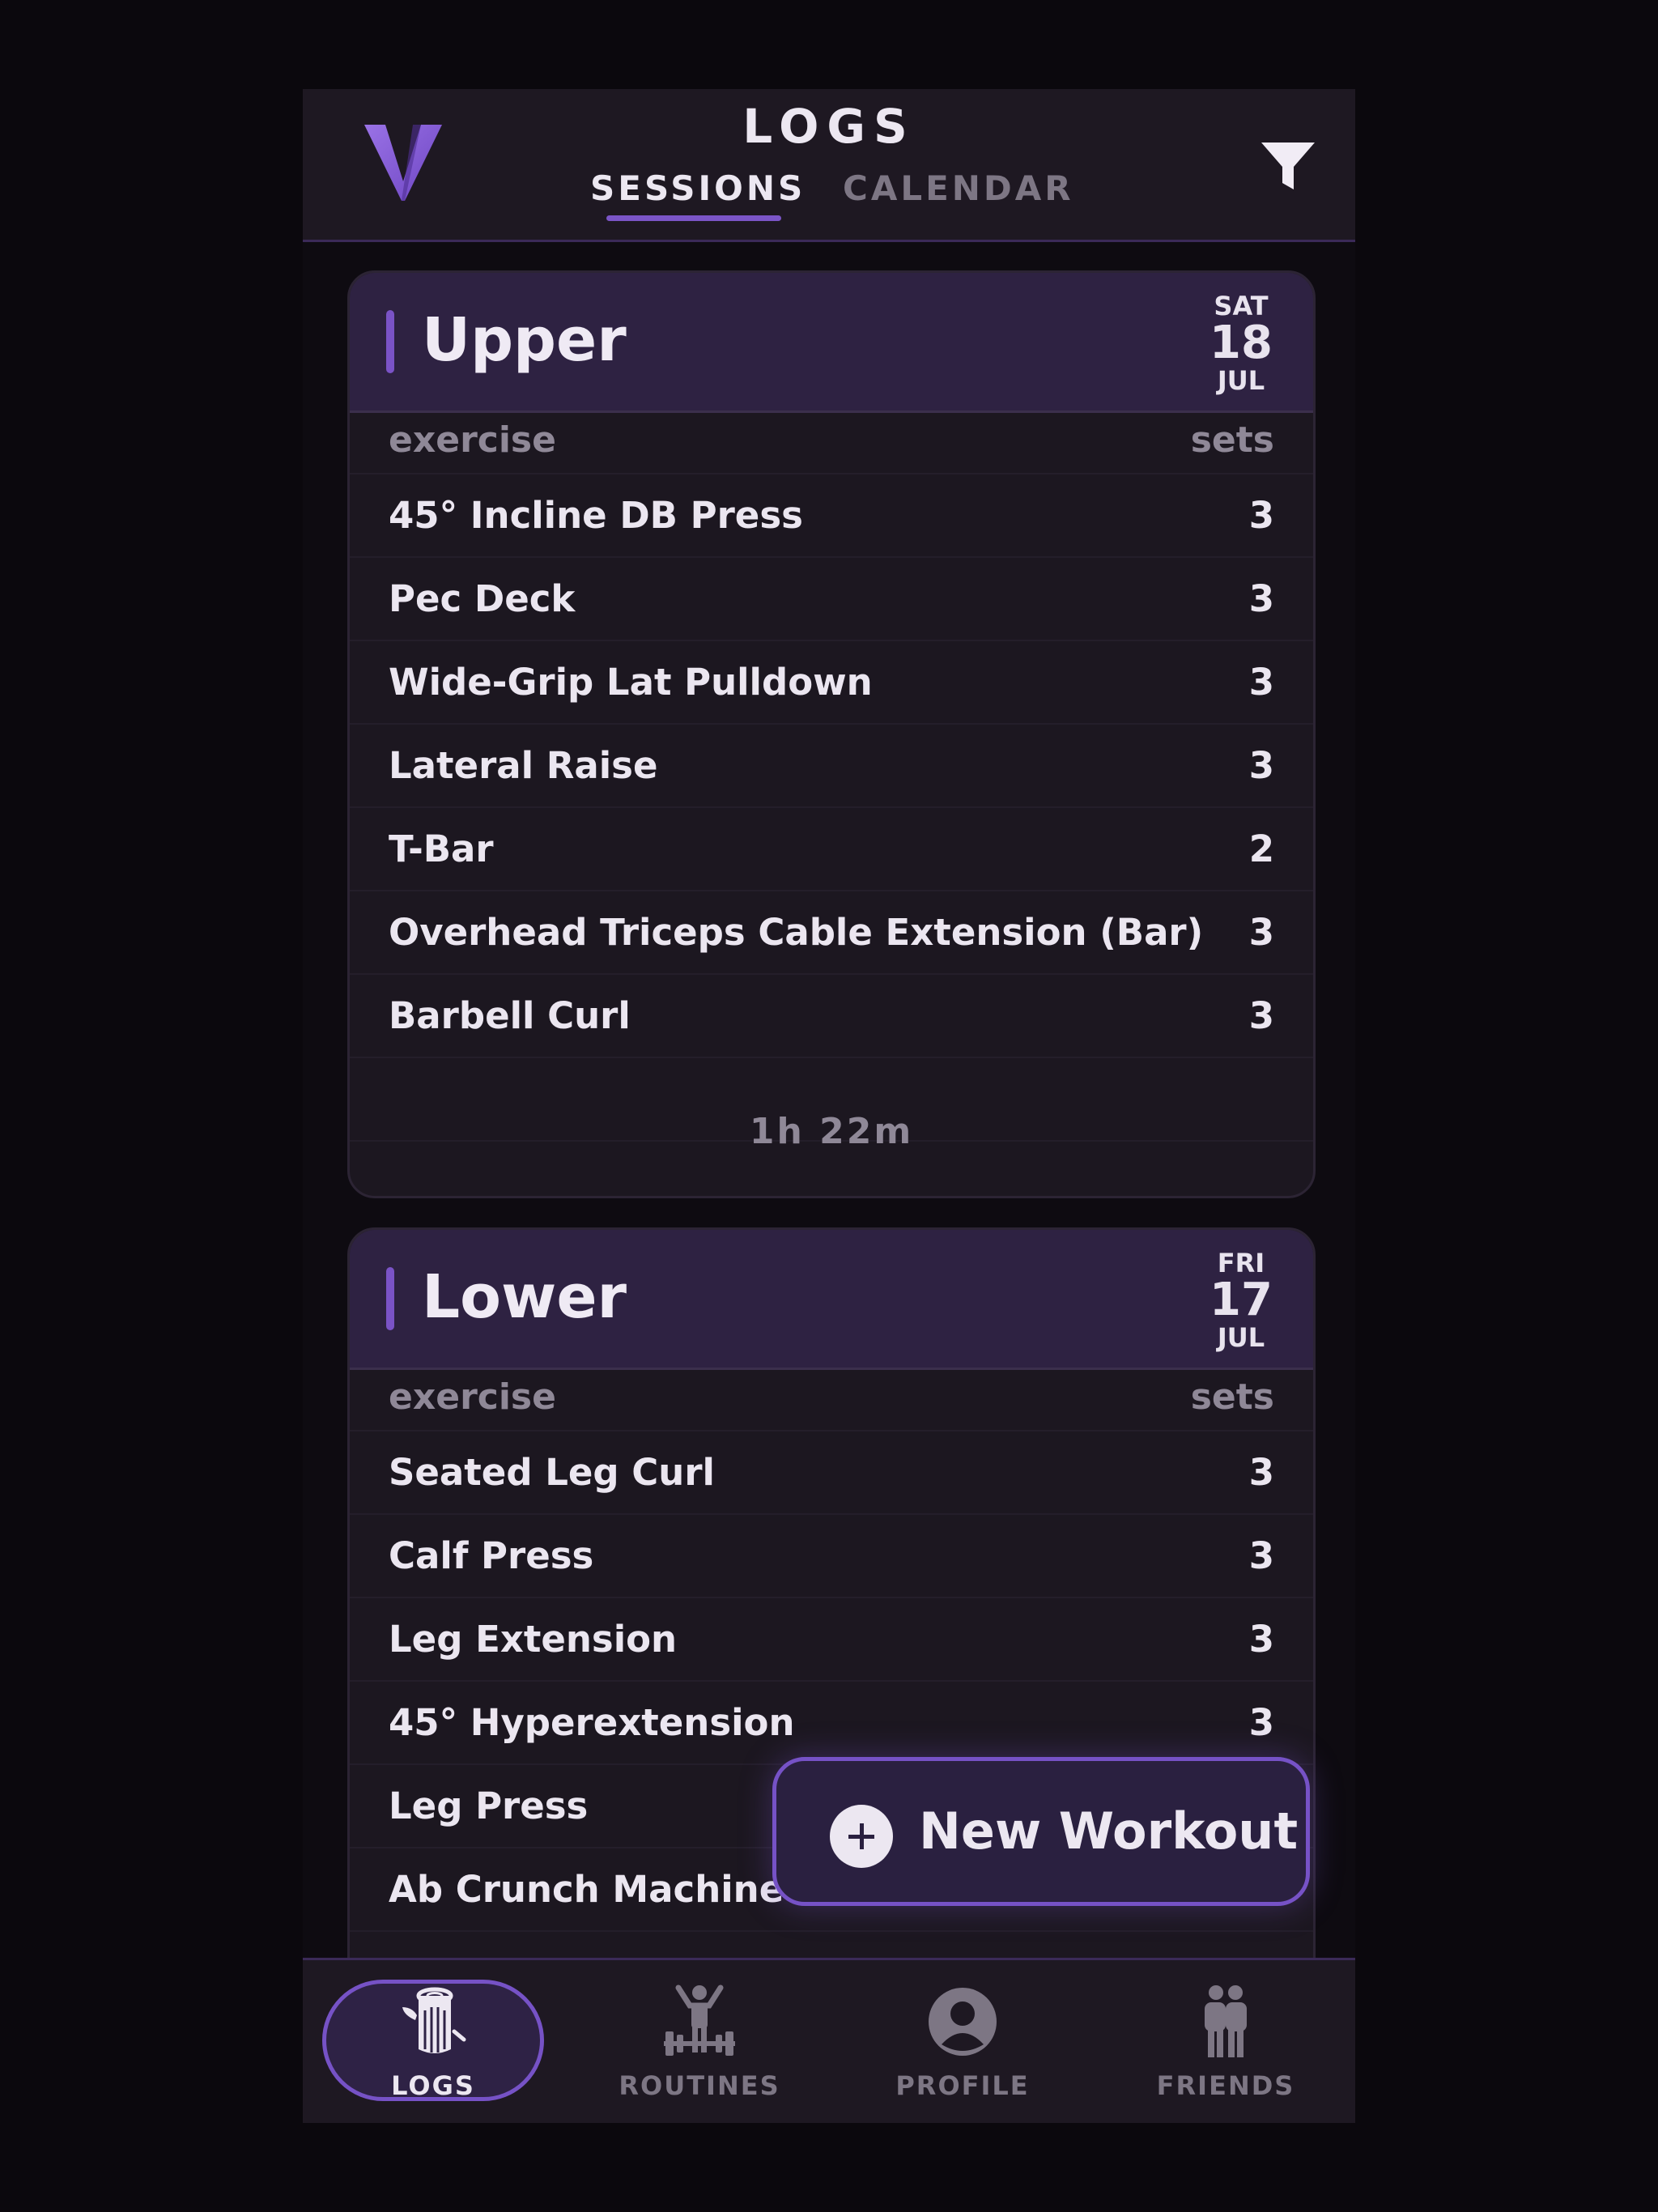 This screenshot has height=2212, width=1658. I want to click on date-day: 17, so click(1241, 1300).